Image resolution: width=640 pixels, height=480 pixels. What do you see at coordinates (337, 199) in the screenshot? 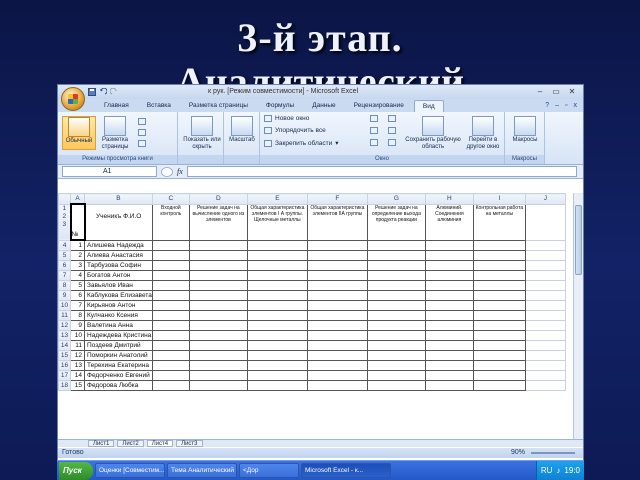
I see `column-header-f: F` at bounding box center [337, 199].